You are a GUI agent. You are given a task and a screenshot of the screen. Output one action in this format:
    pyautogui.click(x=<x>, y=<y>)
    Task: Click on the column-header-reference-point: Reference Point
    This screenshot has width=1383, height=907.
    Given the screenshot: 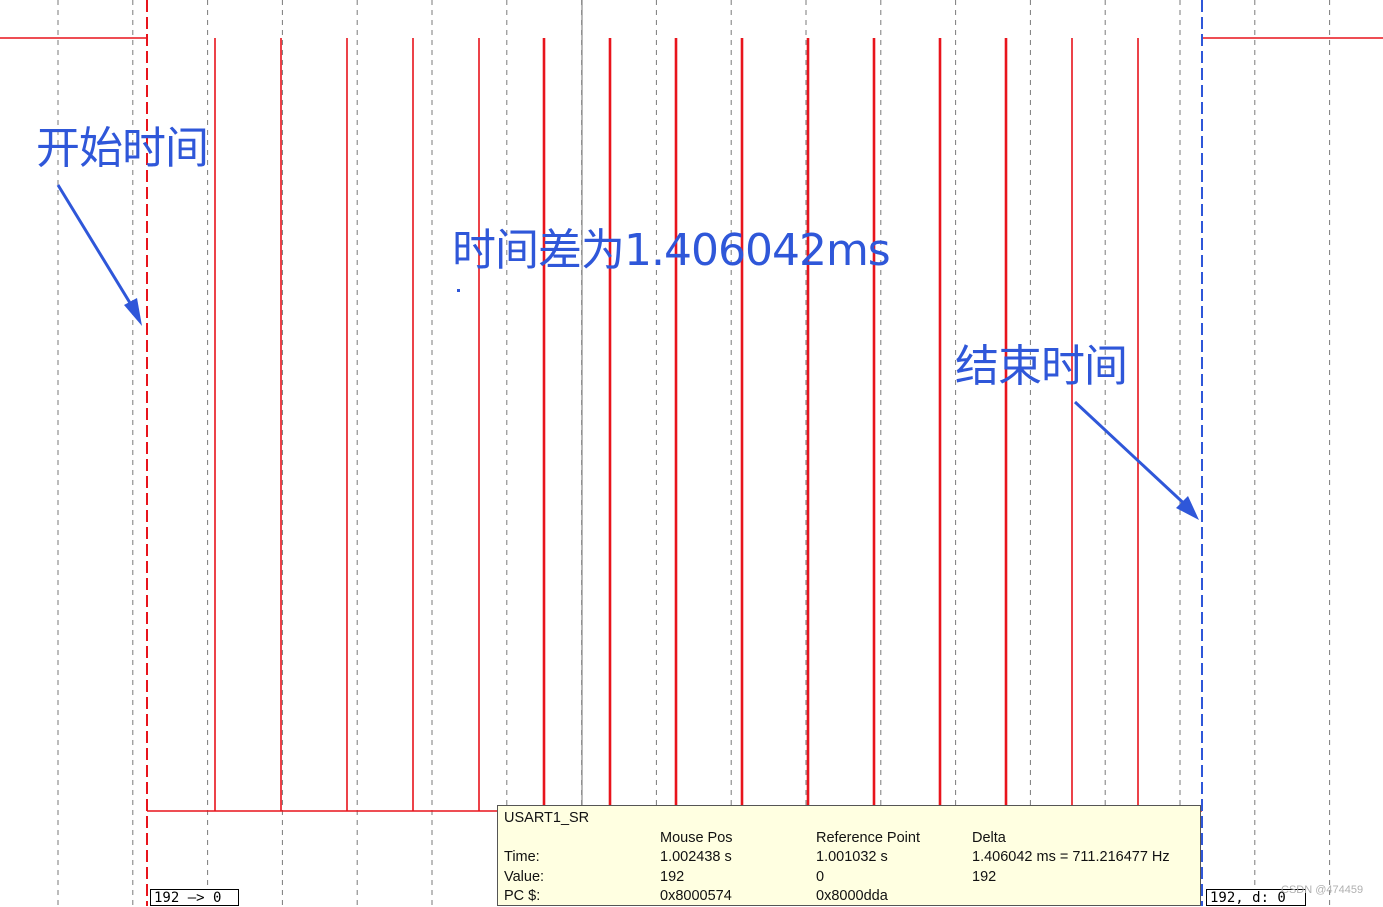 What is the action you would take?
    pyautogui.click(x=868, y=838)
    